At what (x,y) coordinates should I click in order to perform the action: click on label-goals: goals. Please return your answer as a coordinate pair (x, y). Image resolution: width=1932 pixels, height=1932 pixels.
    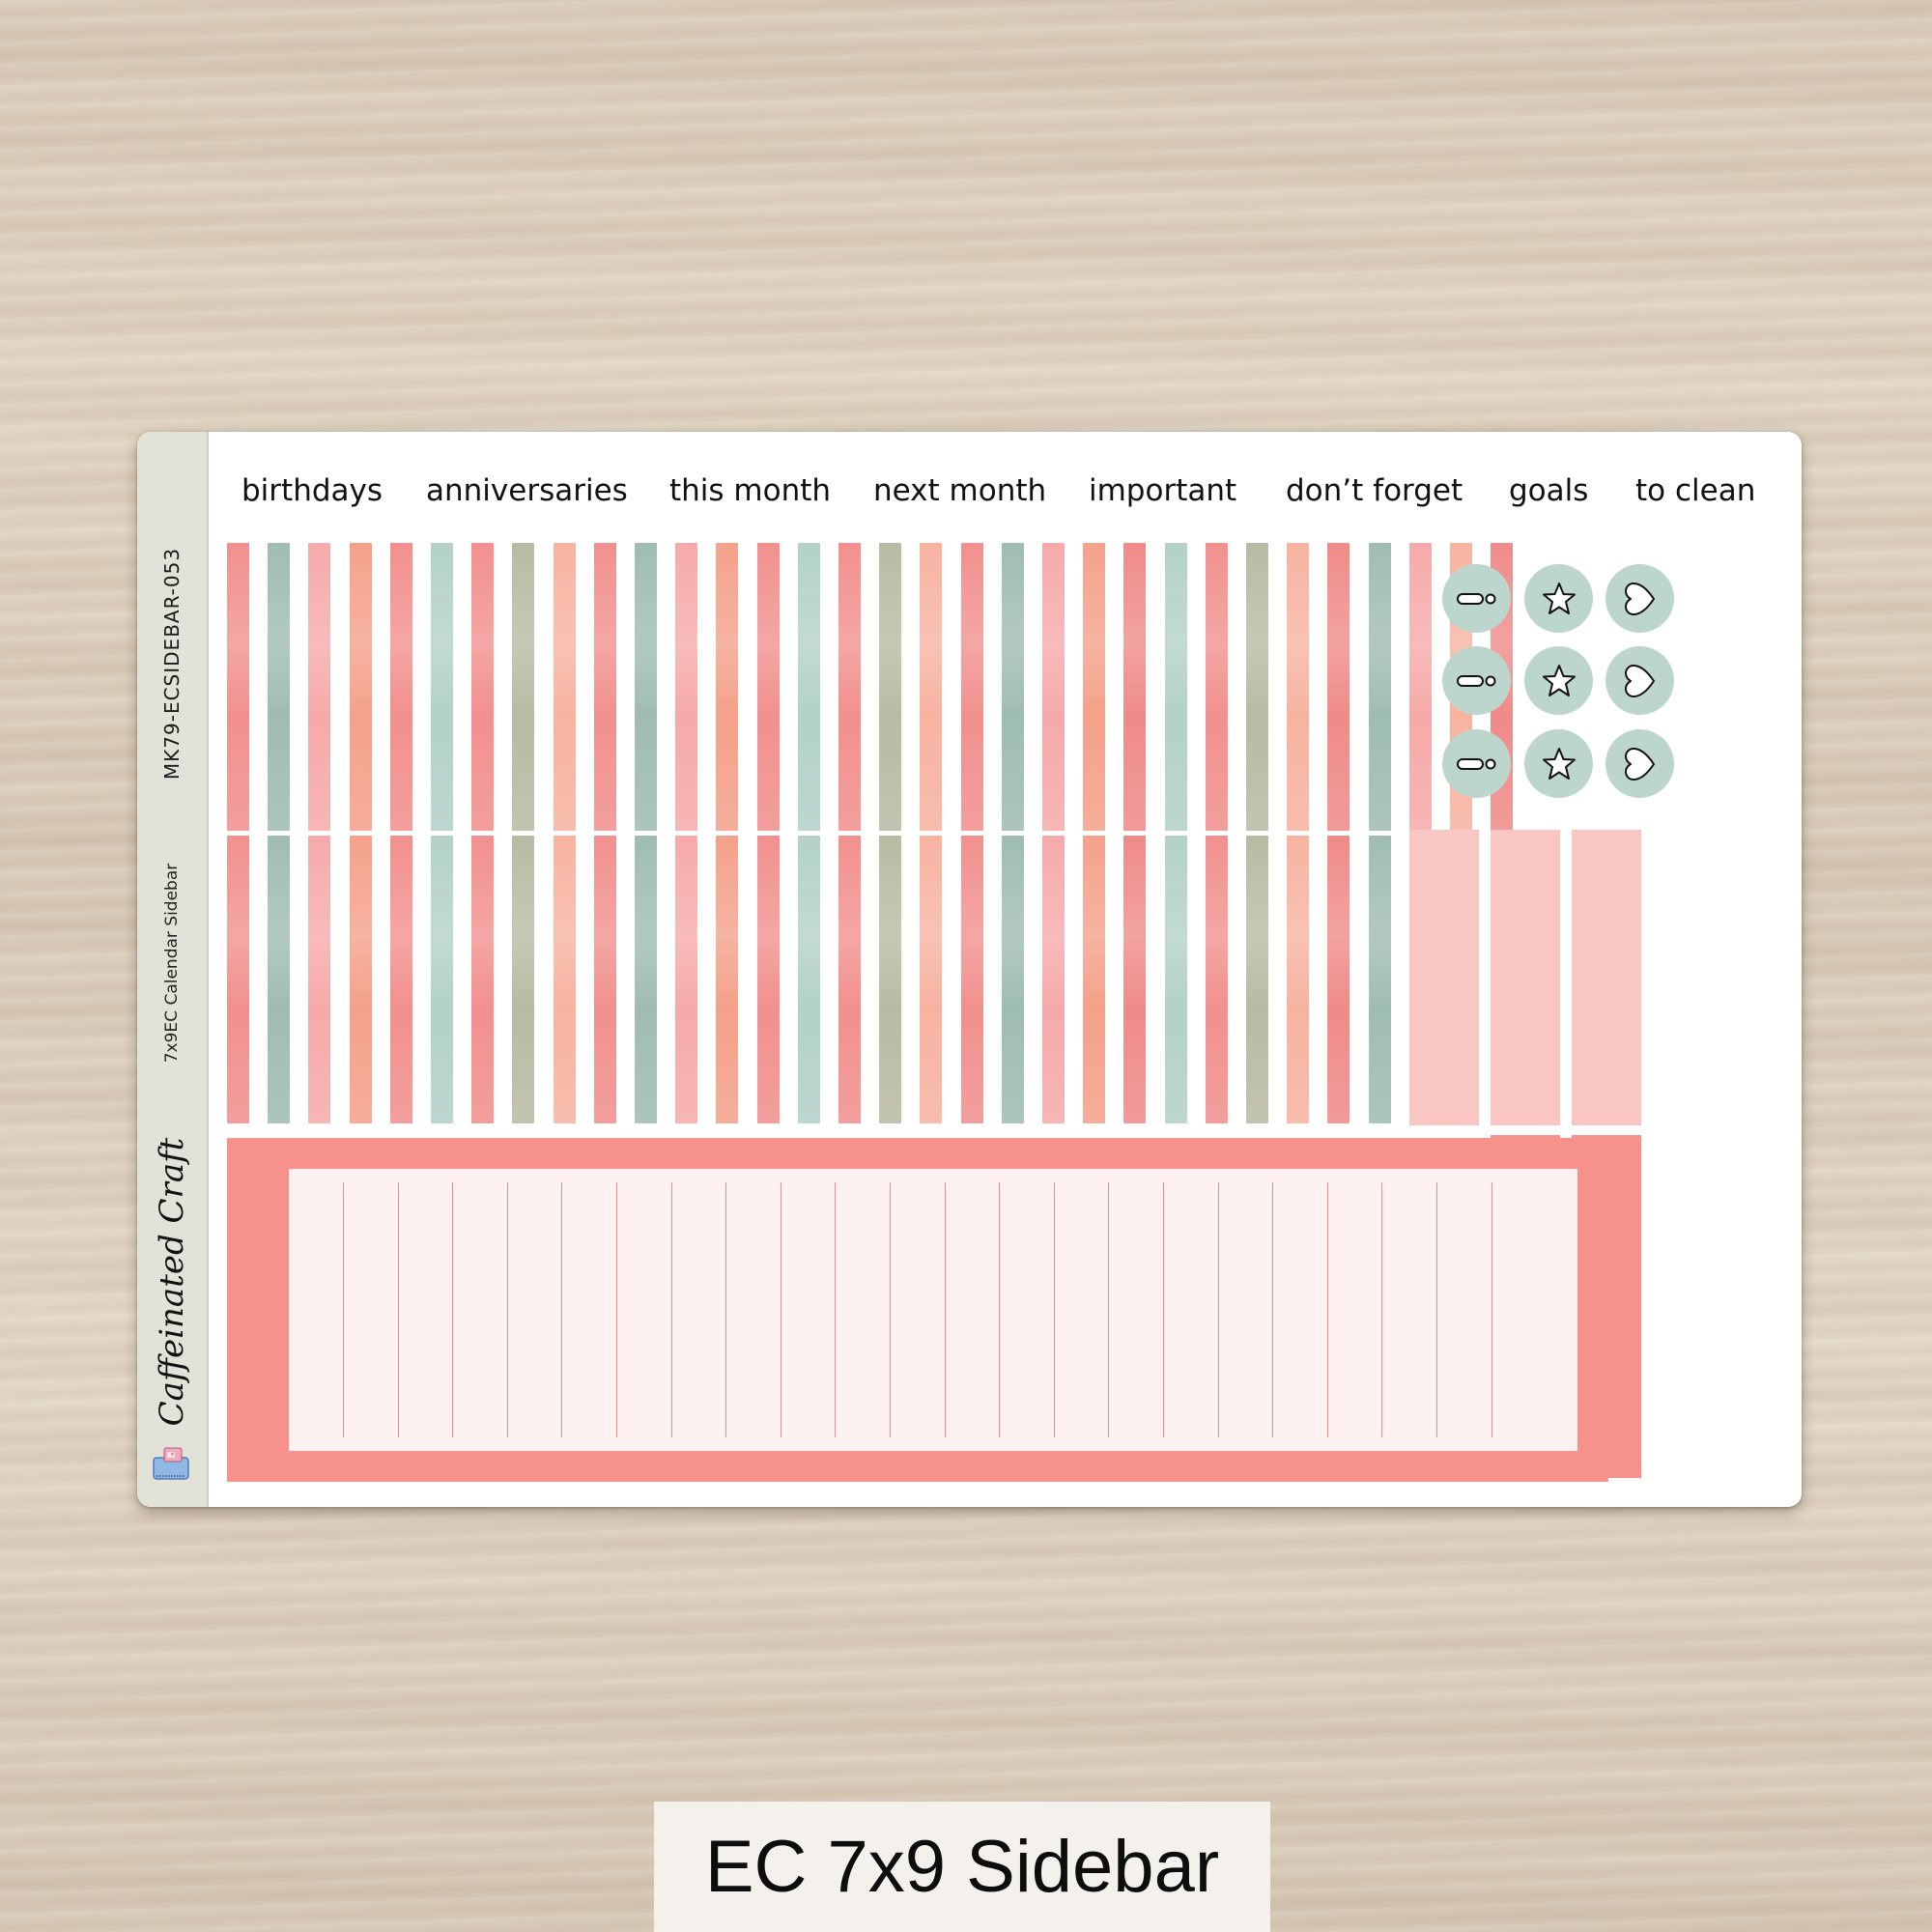
    Looking at the image, I should click on (1549, 490).